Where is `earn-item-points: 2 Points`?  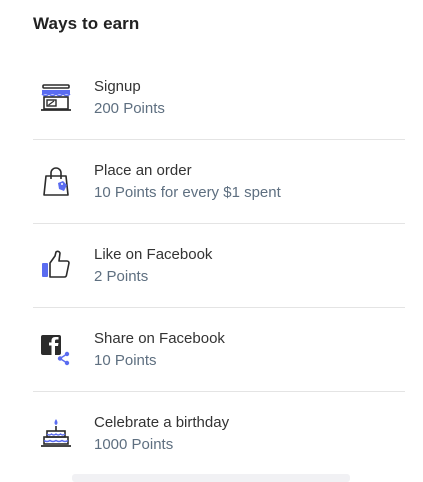
earn-item-points: 2 Points is located at coordinates (121, 276).